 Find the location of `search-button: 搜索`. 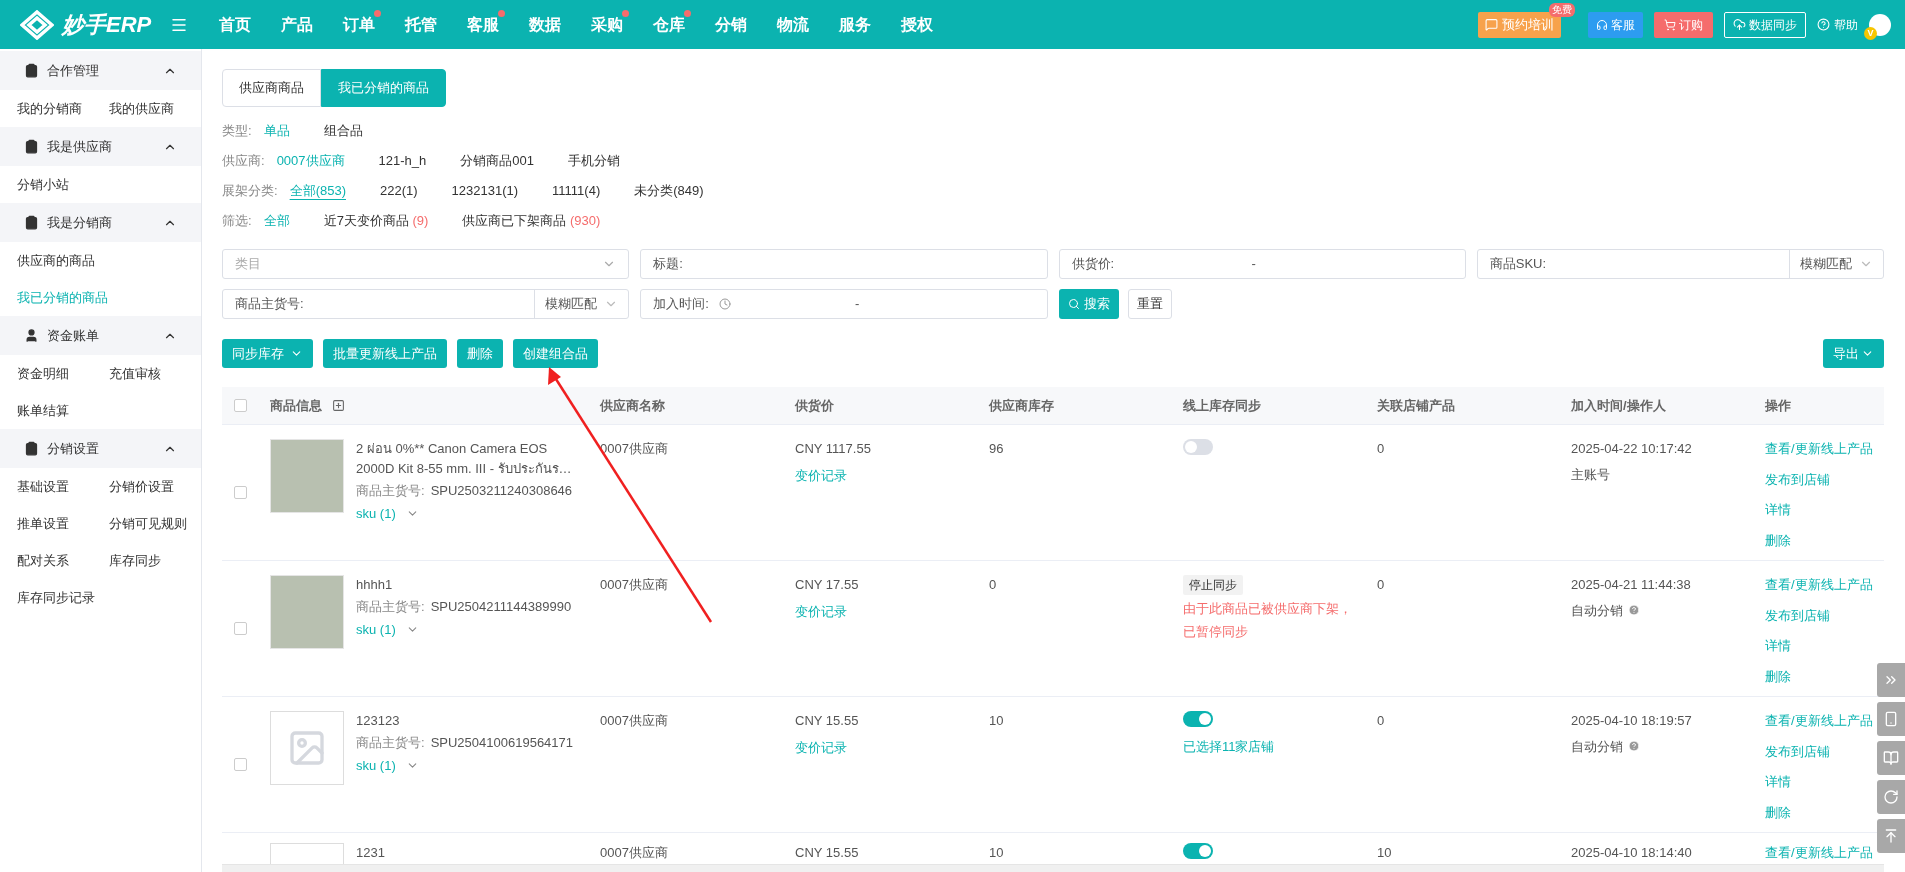

search-button: 搜索 is located at coordinates (1088, 304).